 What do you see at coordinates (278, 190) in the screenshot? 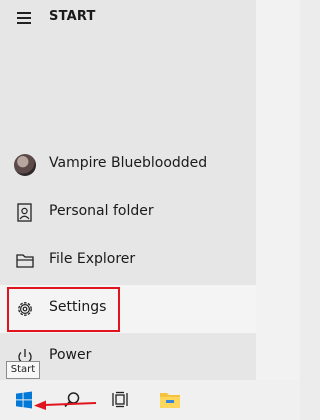
I see `start-tiles-pane` at bounding box center [278, 190].